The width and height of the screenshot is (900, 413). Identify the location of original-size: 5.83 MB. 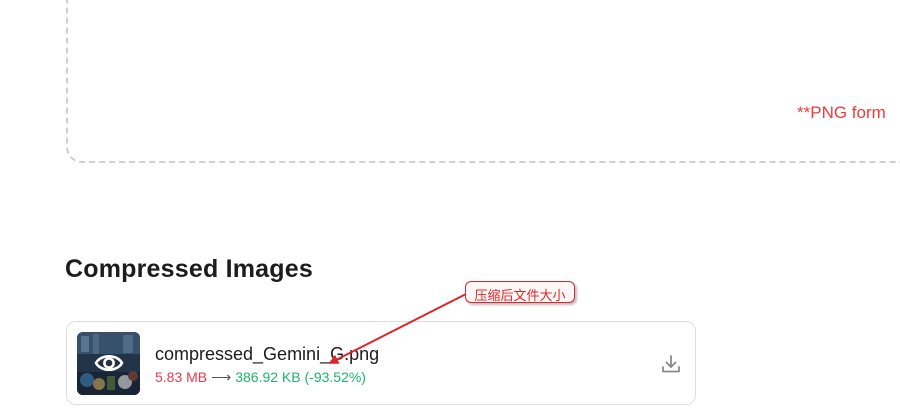
(181, 377).